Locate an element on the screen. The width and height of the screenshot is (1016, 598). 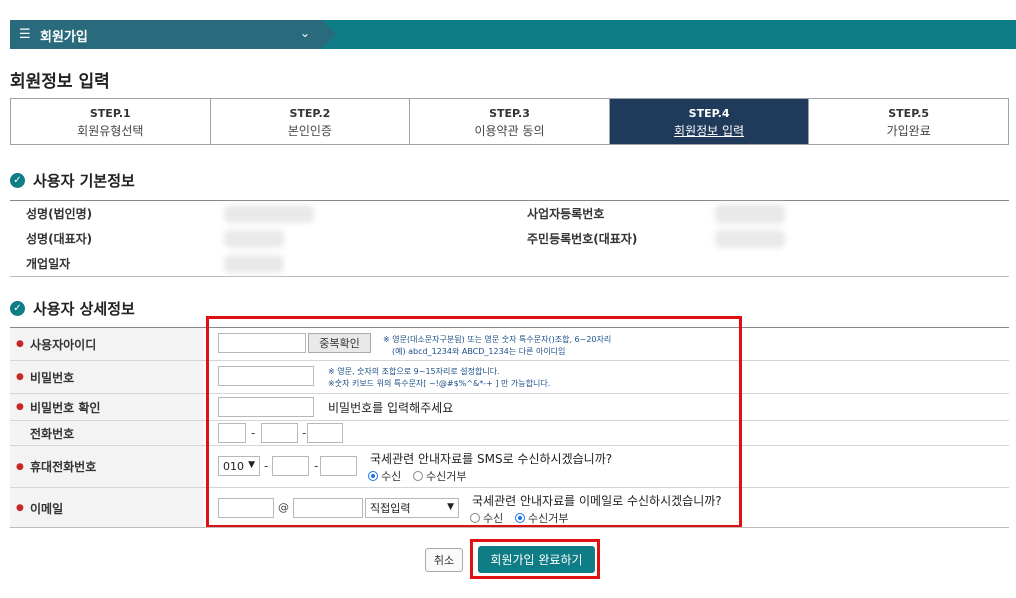
corp-name-value is located at coordinates (360, 213).